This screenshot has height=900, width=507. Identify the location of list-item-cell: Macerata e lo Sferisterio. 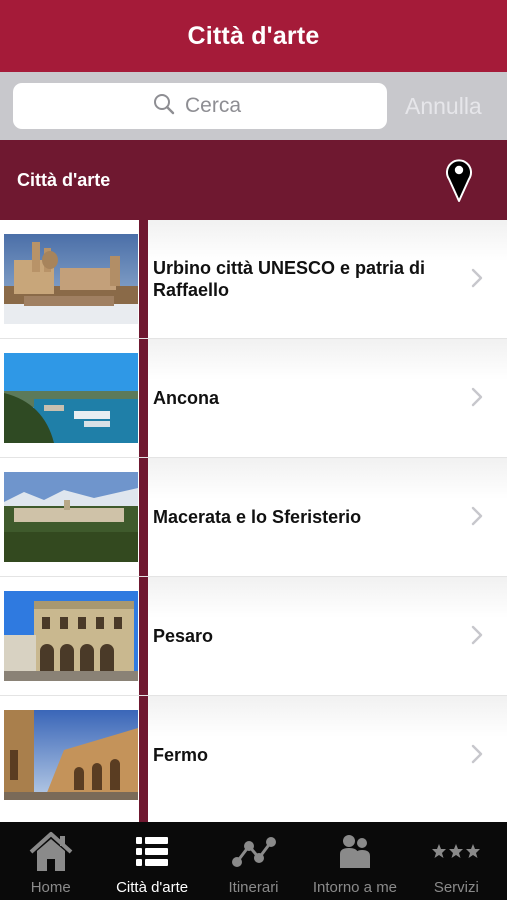
(327, 517).